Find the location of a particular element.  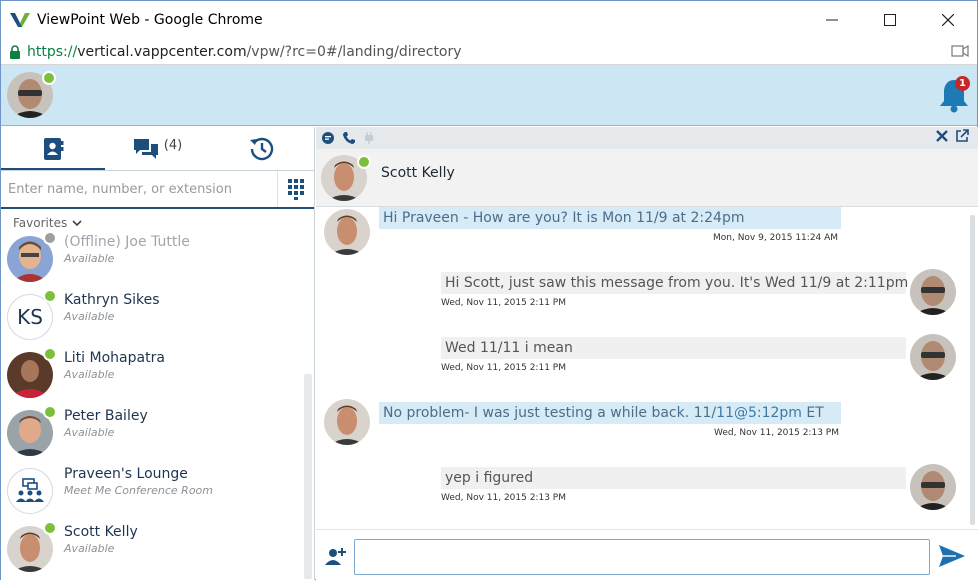

contact-liti-mohapatra: Liti Mohapatra Available is located at coordinates (157, 376).